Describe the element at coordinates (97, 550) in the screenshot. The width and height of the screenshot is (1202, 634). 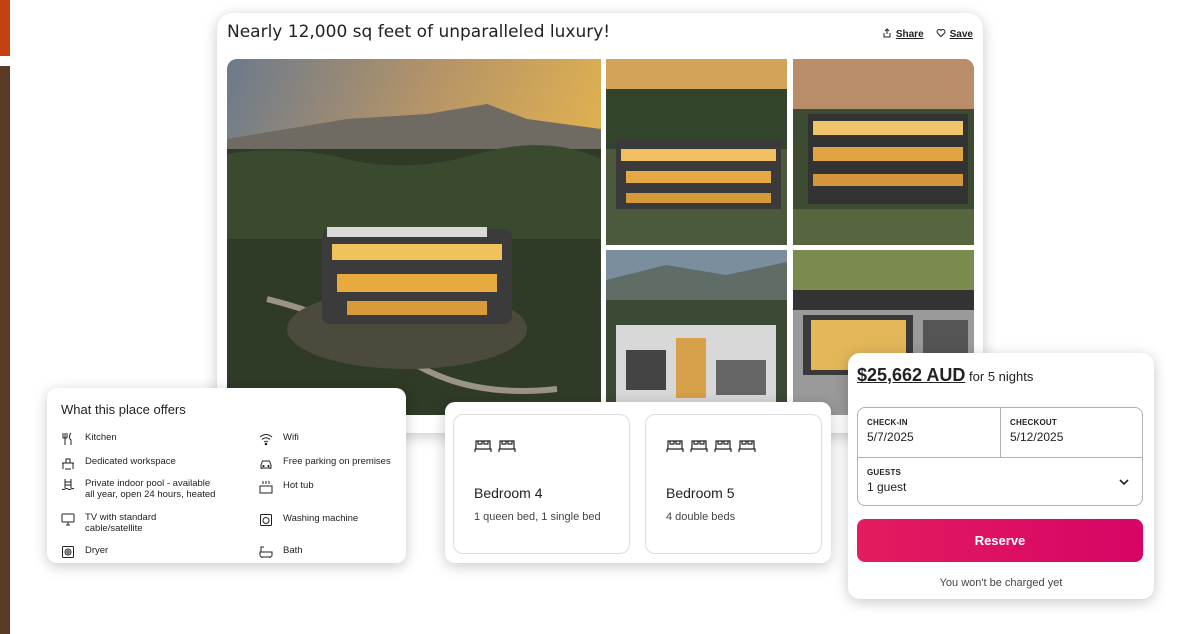
I see `amenity-label: Dryer` at that location.